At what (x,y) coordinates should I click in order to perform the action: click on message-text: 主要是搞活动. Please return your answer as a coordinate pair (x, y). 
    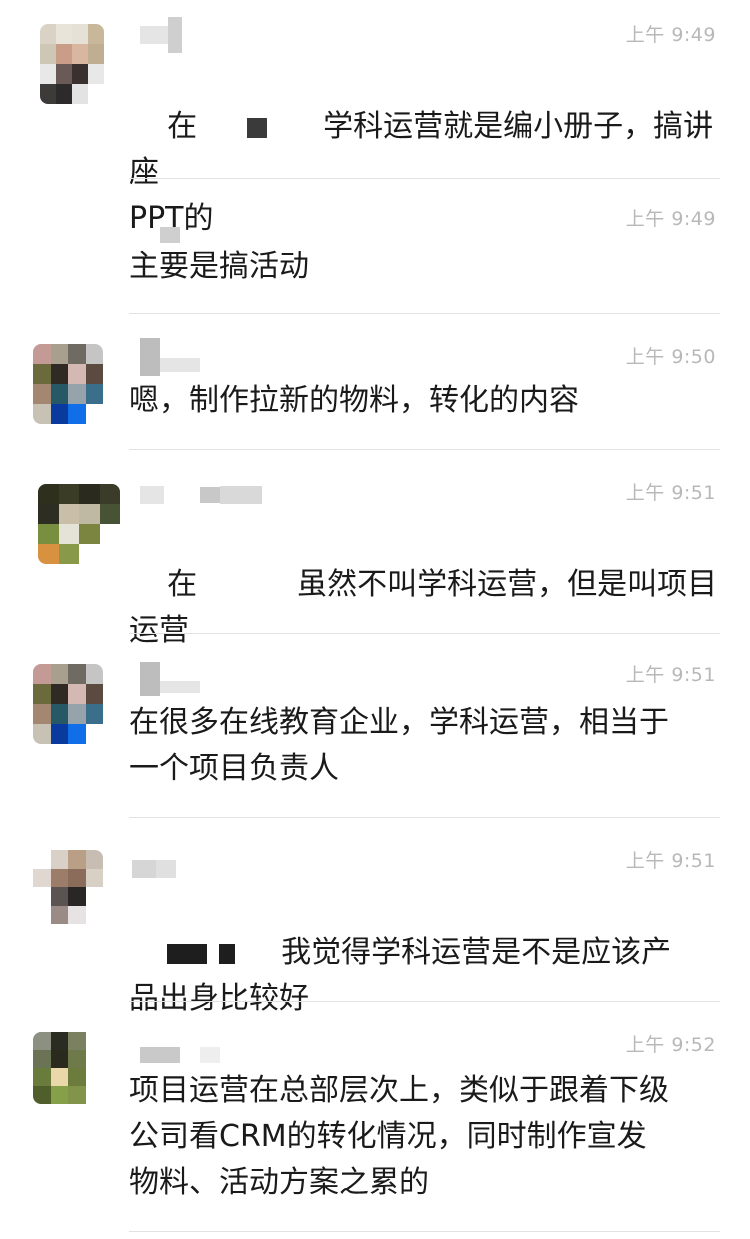
    Looking at the image, I should click on (219, 266).